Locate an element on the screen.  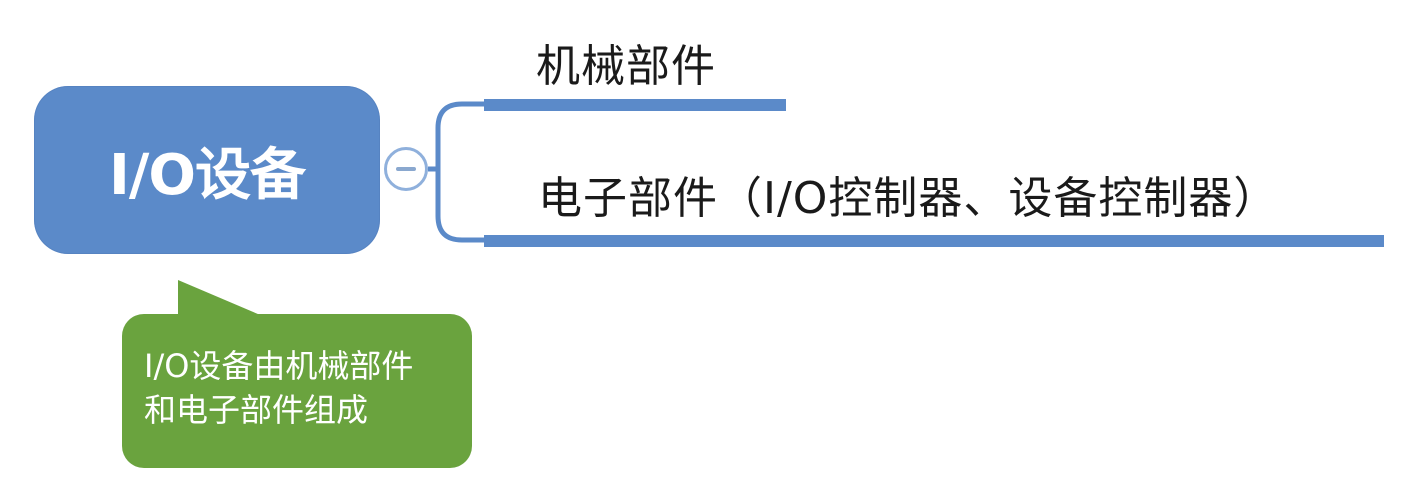
root-topic-node: I/O设备 is located at coordinates (207, 170).